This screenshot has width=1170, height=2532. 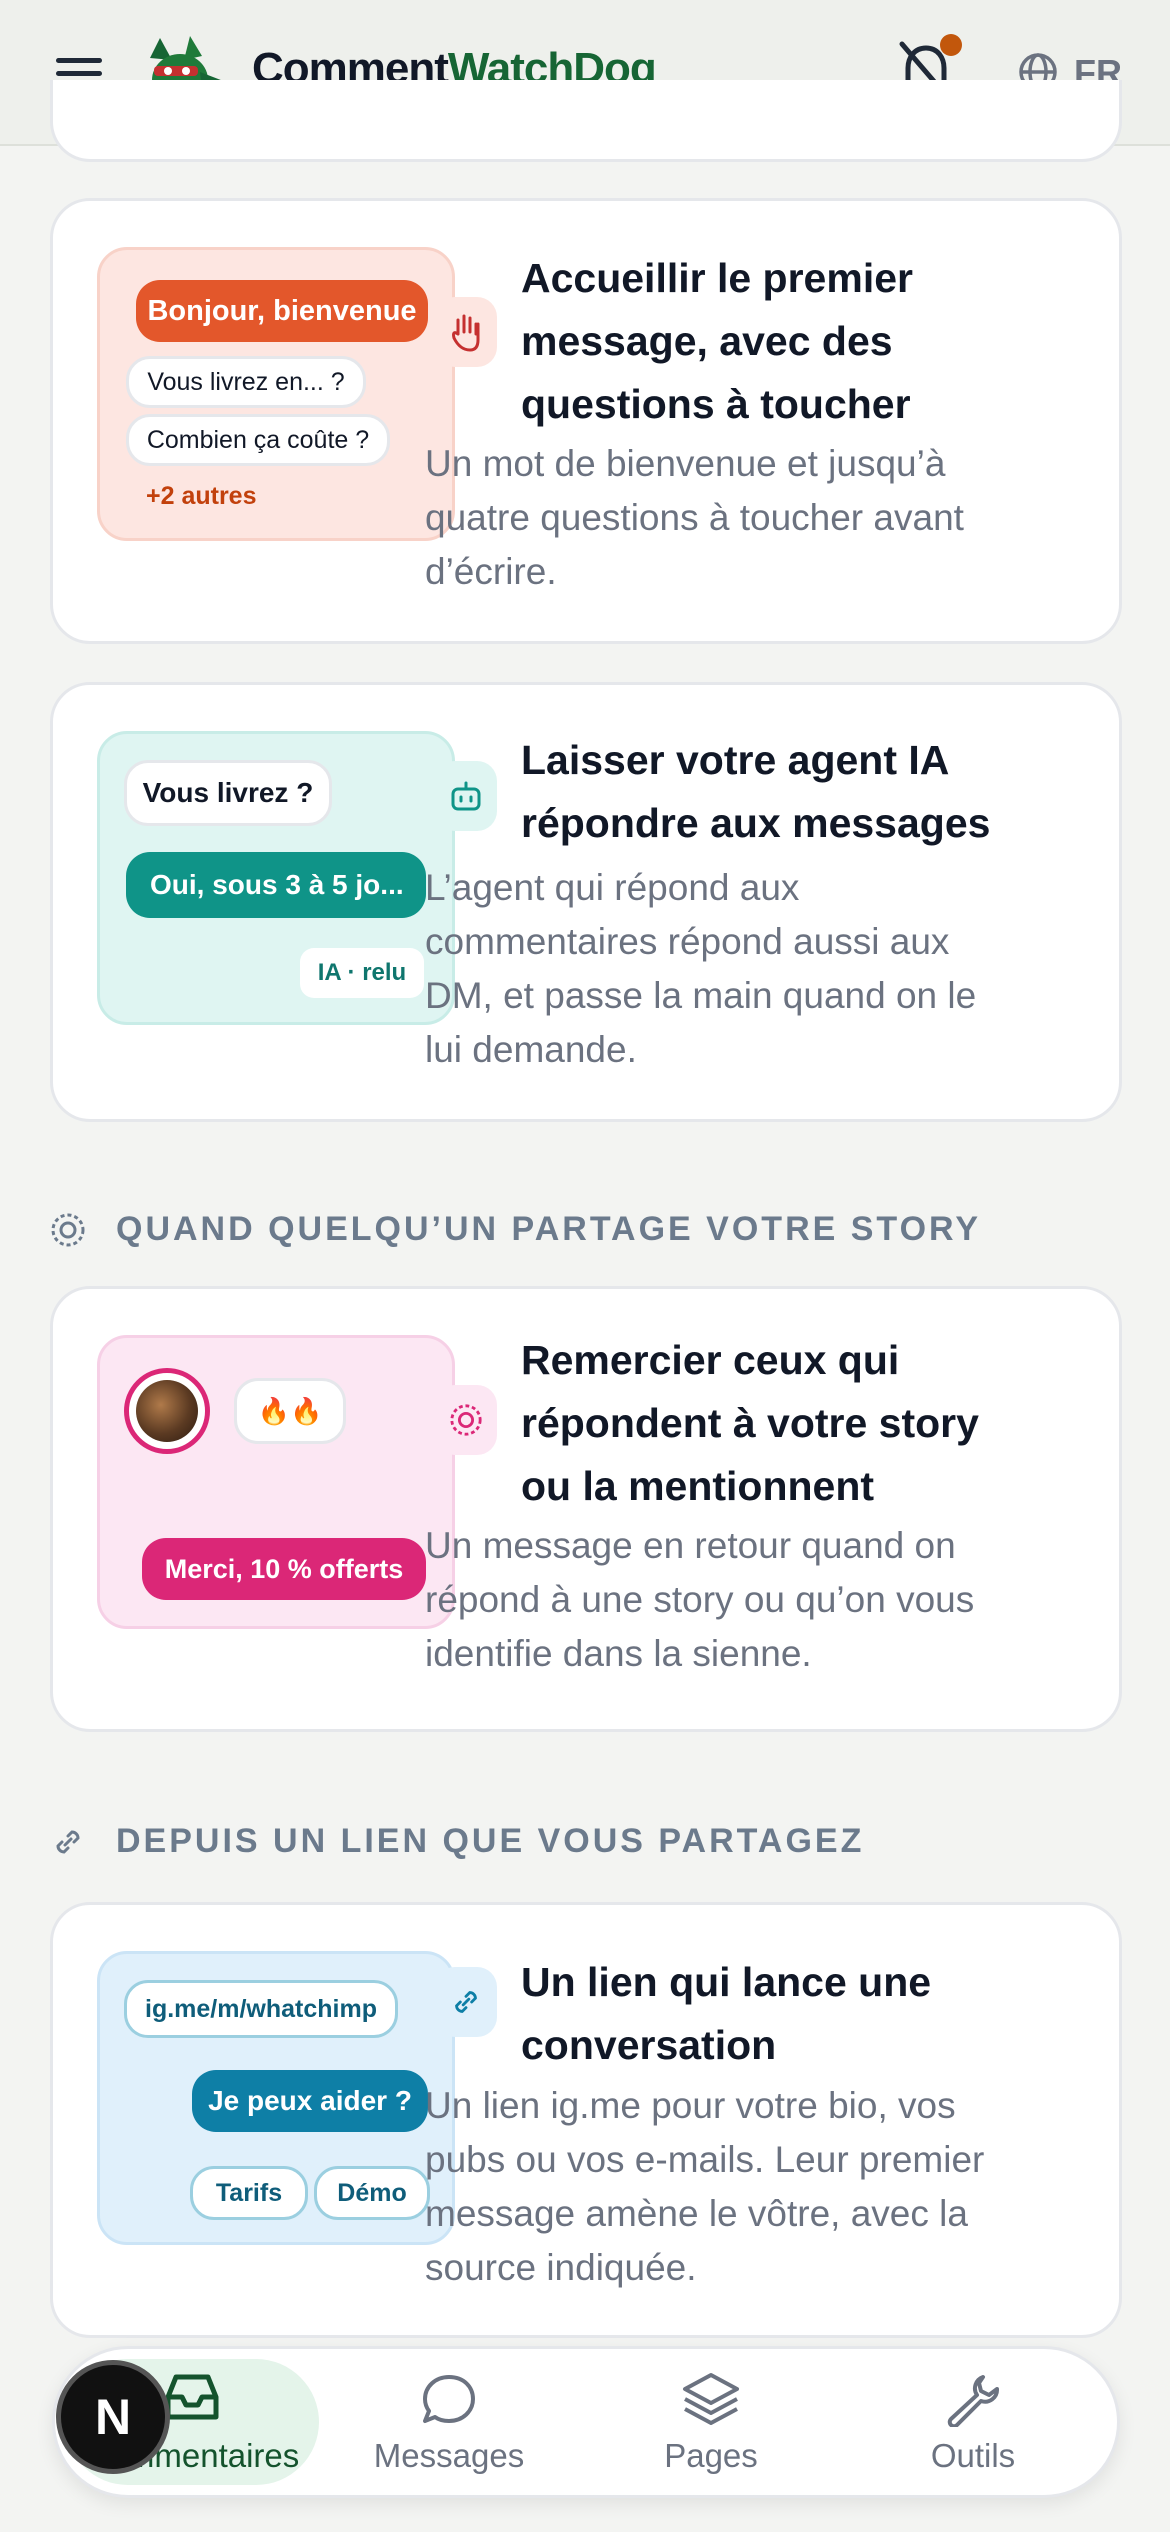 I want to click on more-questions-label: +2 autres, so click(x=201, y=496).